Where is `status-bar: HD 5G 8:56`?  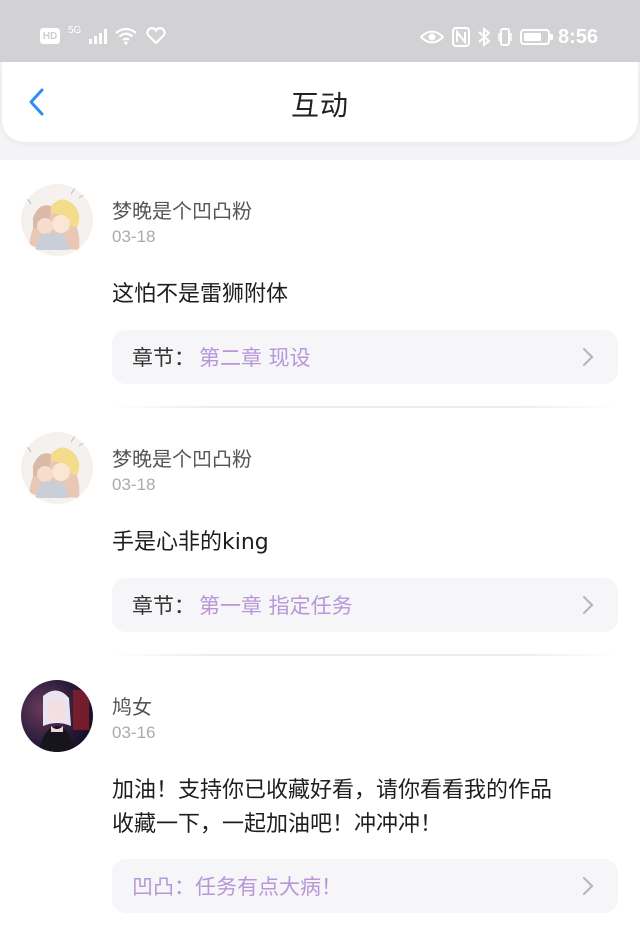 status-bar: HD 5G 8:56 is located at coordinates (320, 31).